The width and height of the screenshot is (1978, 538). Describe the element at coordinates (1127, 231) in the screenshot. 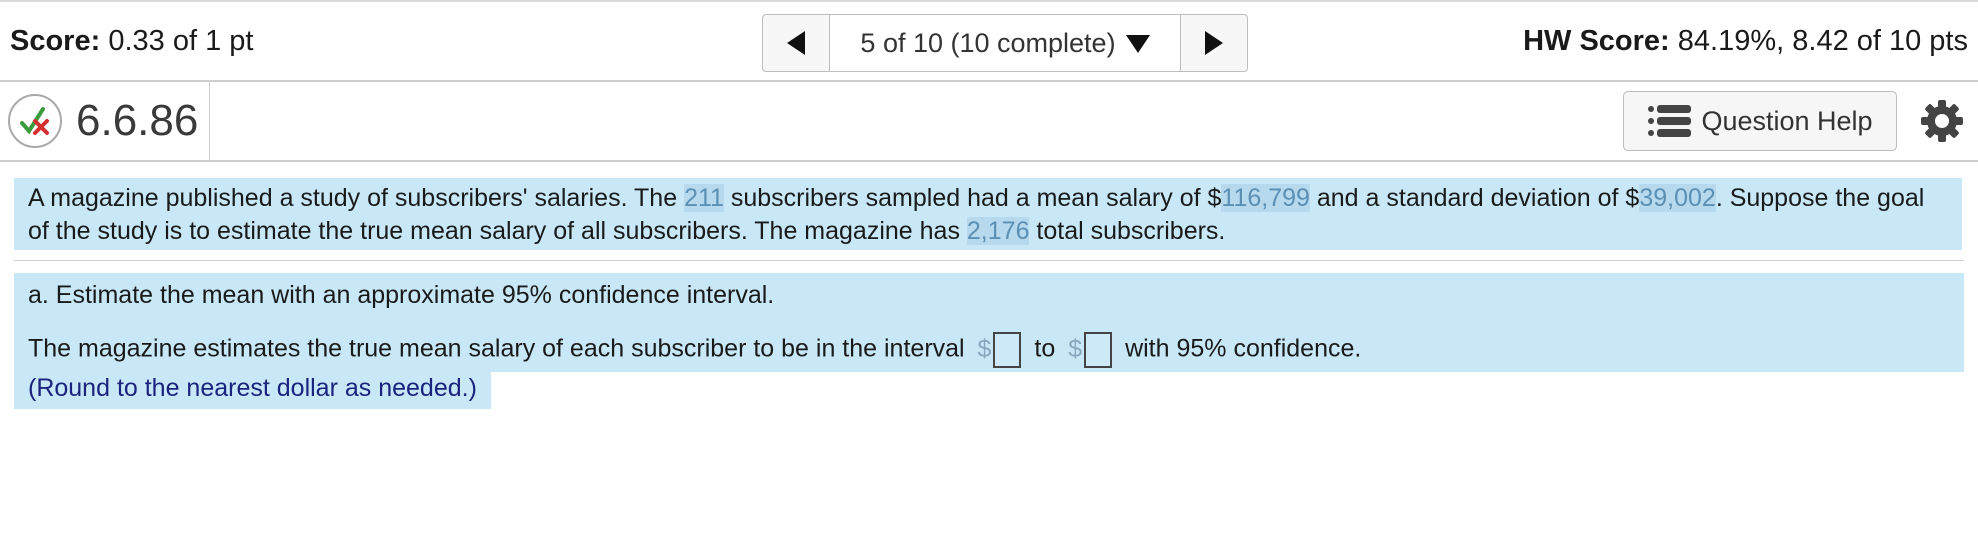

I see `problem-text: total subscribers.` at that location.